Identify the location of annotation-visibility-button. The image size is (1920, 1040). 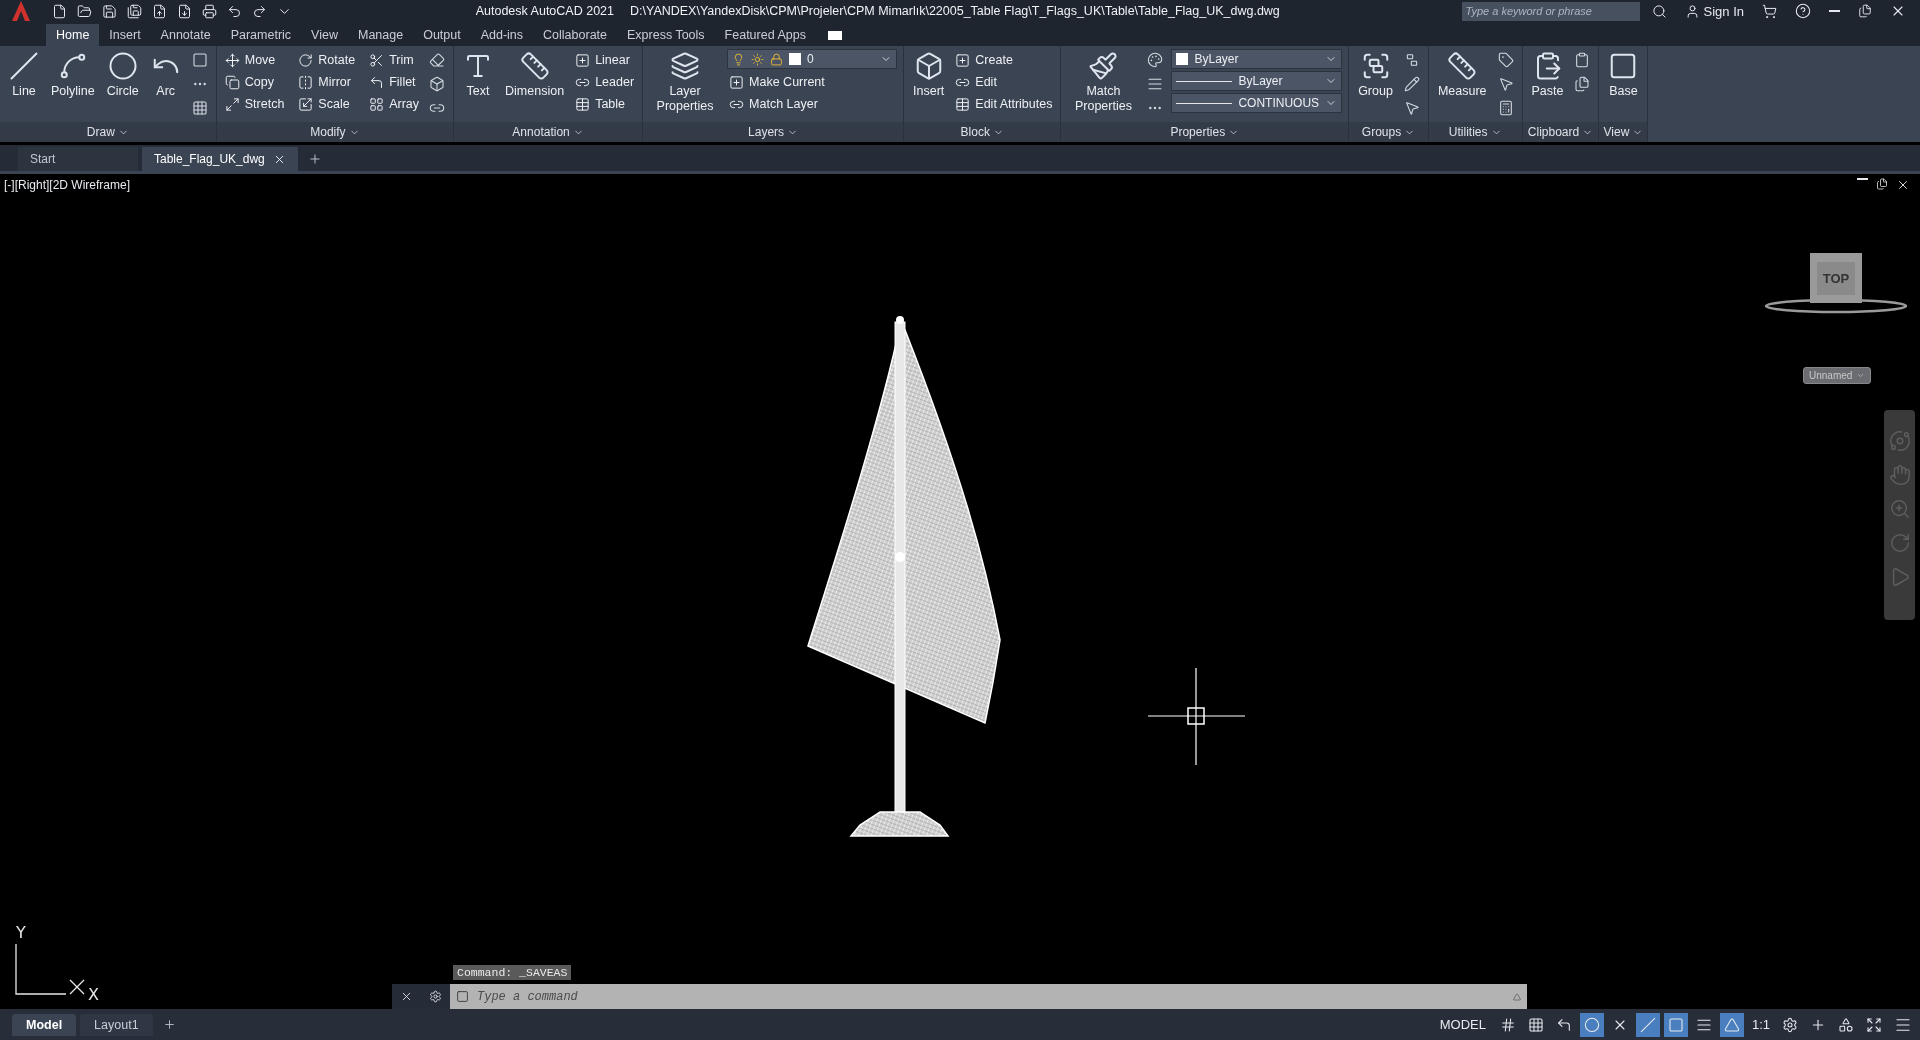
(1731, 1024).